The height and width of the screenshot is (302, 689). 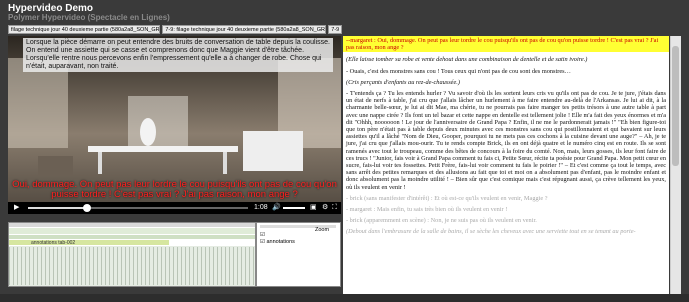 I want to click on zoom-label: Zoom, so click(x=322, y=230).